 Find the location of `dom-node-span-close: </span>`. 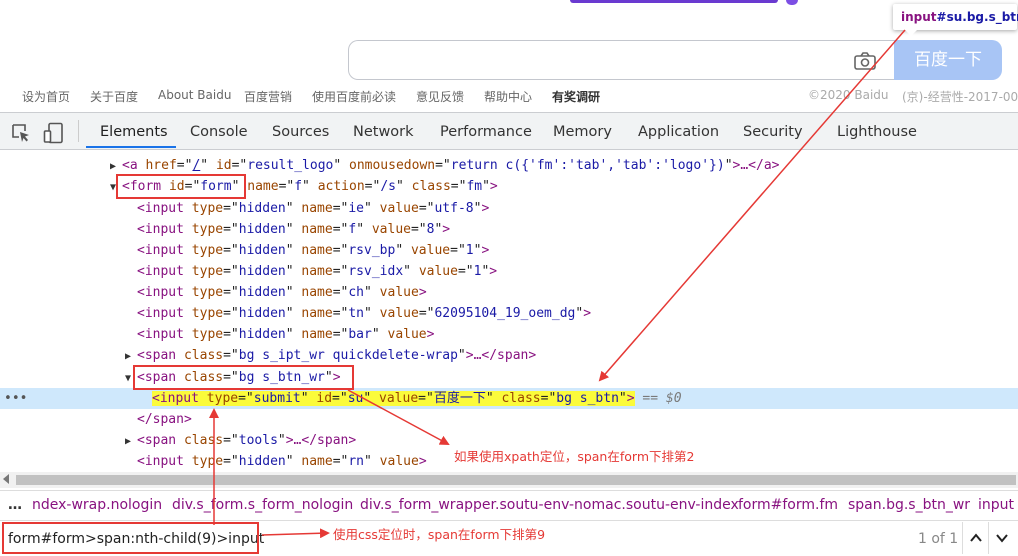

dom-node-span-close: </span> is located at coordinates (509, 419).